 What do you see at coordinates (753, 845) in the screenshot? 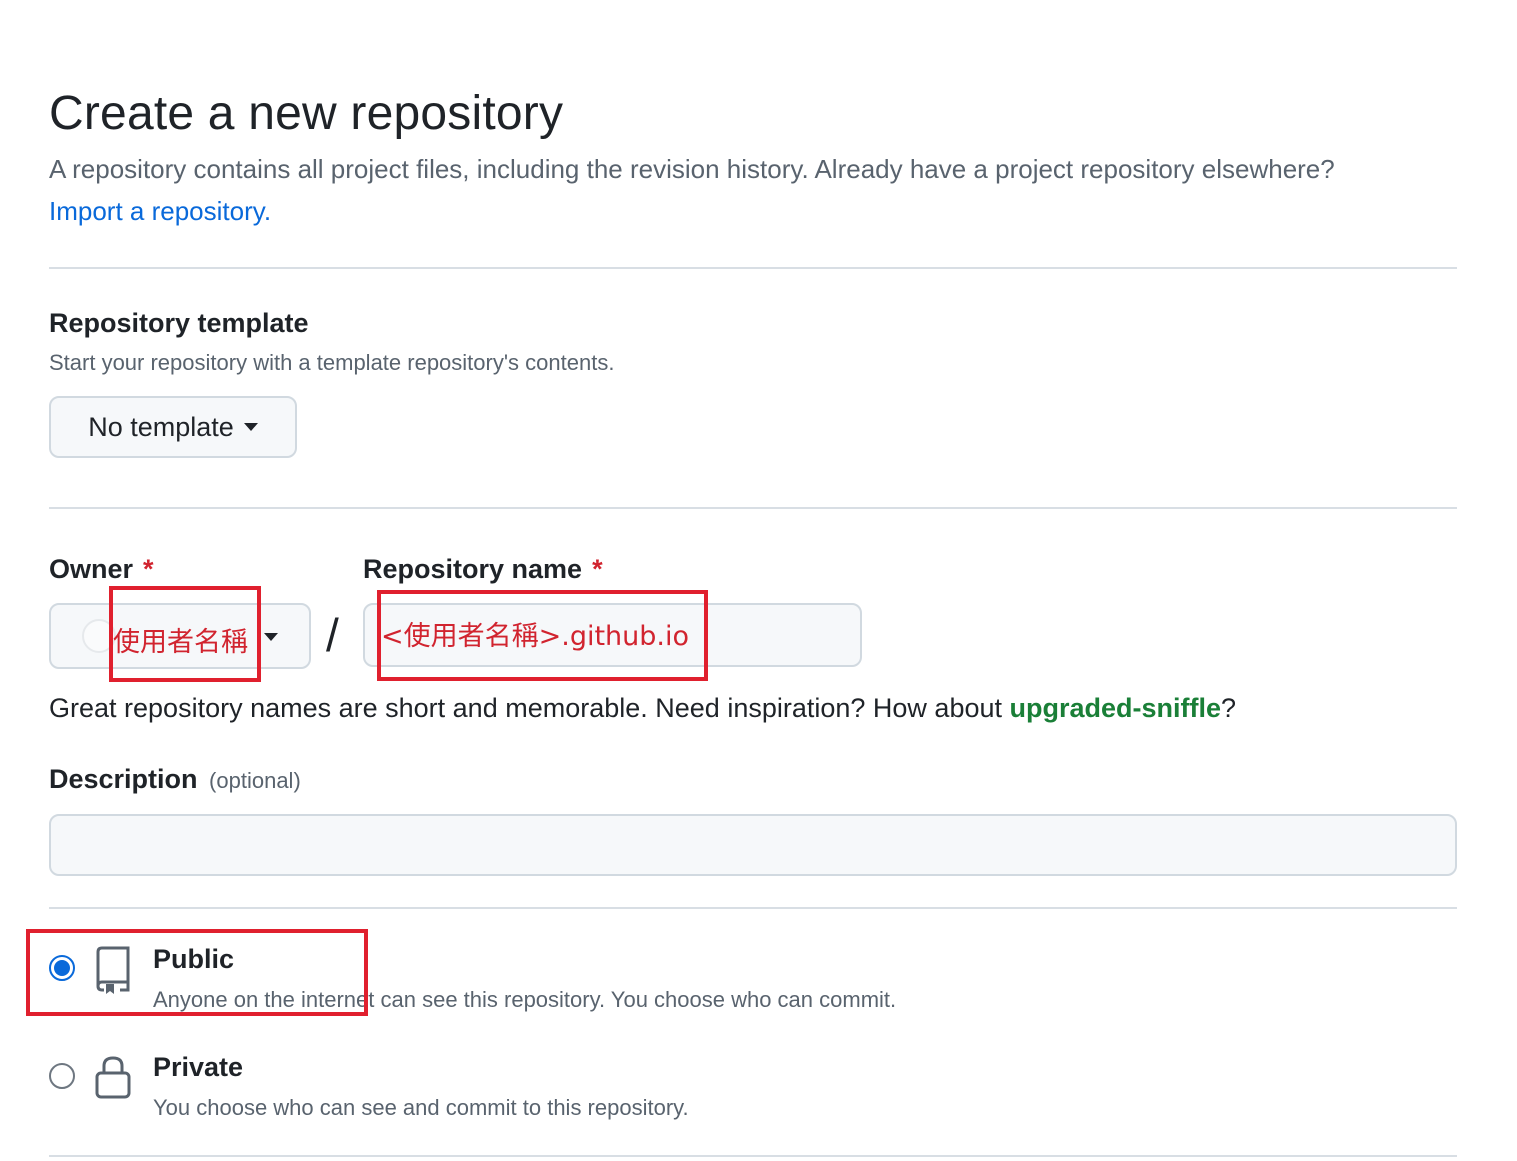
I see `description-input` at bounding box center [753, 845].